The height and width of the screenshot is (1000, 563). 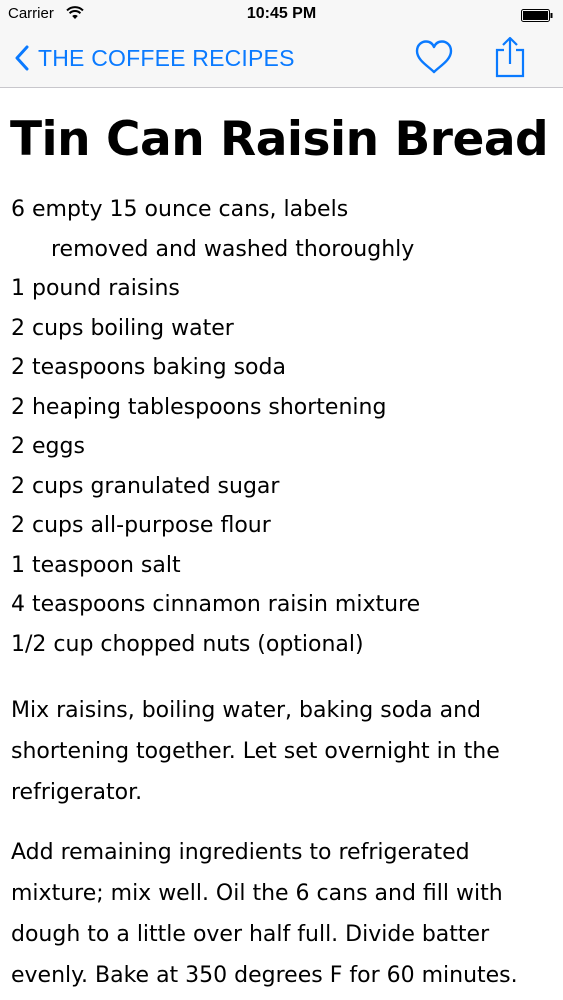 What do you see at coordinates (22, 58) in the screenshot?
I see `chevron-left-icon` at bounding box center [22, 58].